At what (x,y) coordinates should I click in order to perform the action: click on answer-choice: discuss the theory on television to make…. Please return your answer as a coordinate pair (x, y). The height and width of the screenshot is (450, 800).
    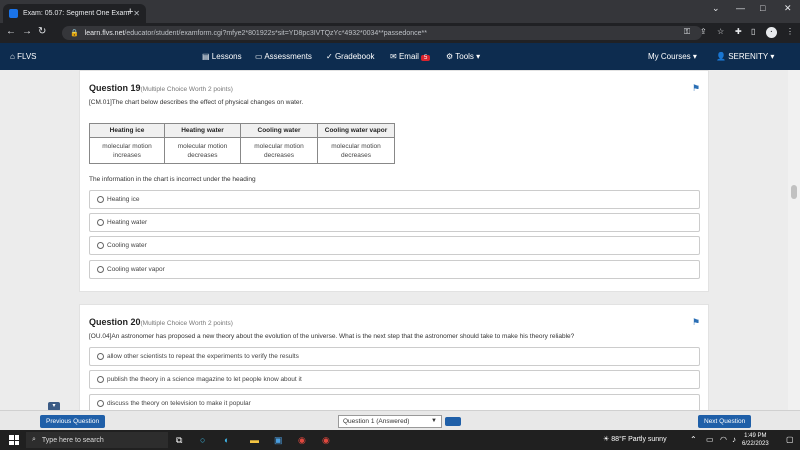
    Looking at the image, I should click on (394, 402).